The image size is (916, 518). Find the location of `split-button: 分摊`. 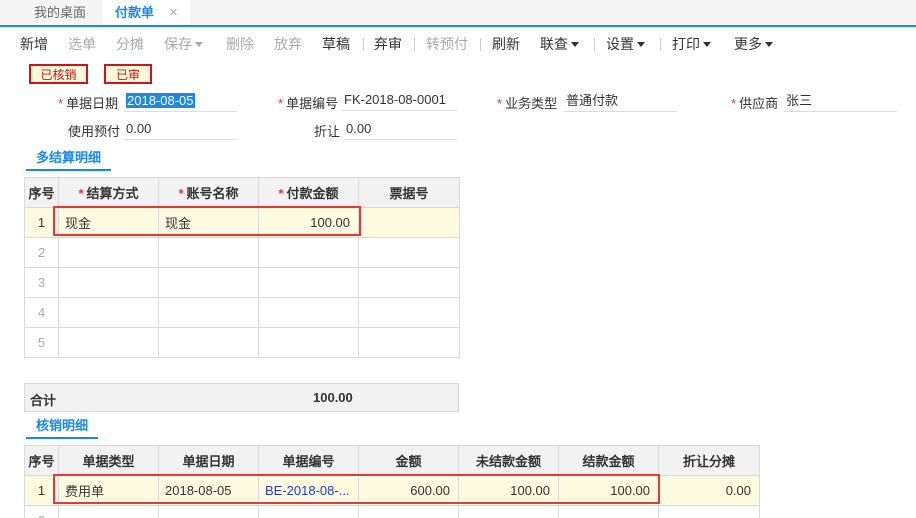

split-button: 分摊 is located at coordinates (130, 44).